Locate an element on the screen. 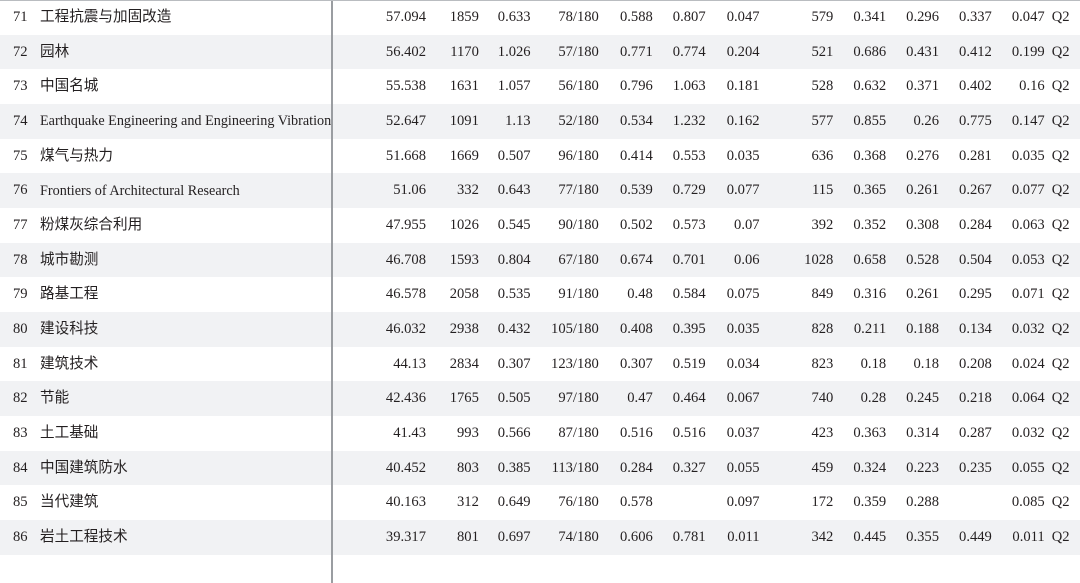 The height and width of the screenshot is (583, 1080). metric-cell-c3: 0.385 is located at coordinates (514, 467).